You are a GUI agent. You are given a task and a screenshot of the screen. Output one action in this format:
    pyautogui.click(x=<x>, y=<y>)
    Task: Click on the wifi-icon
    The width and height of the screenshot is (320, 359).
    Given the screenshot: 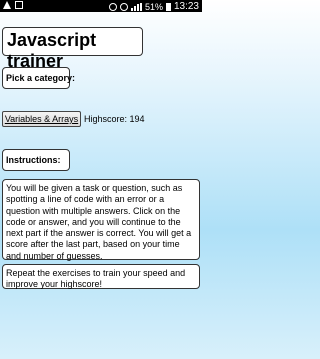 What is the action you would take?
    pyautogui.click(x=123, y=6)
    